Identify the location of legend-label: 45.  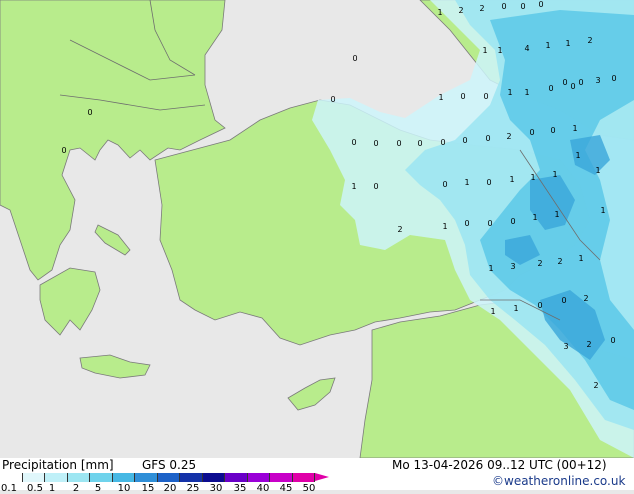
(286, 488).